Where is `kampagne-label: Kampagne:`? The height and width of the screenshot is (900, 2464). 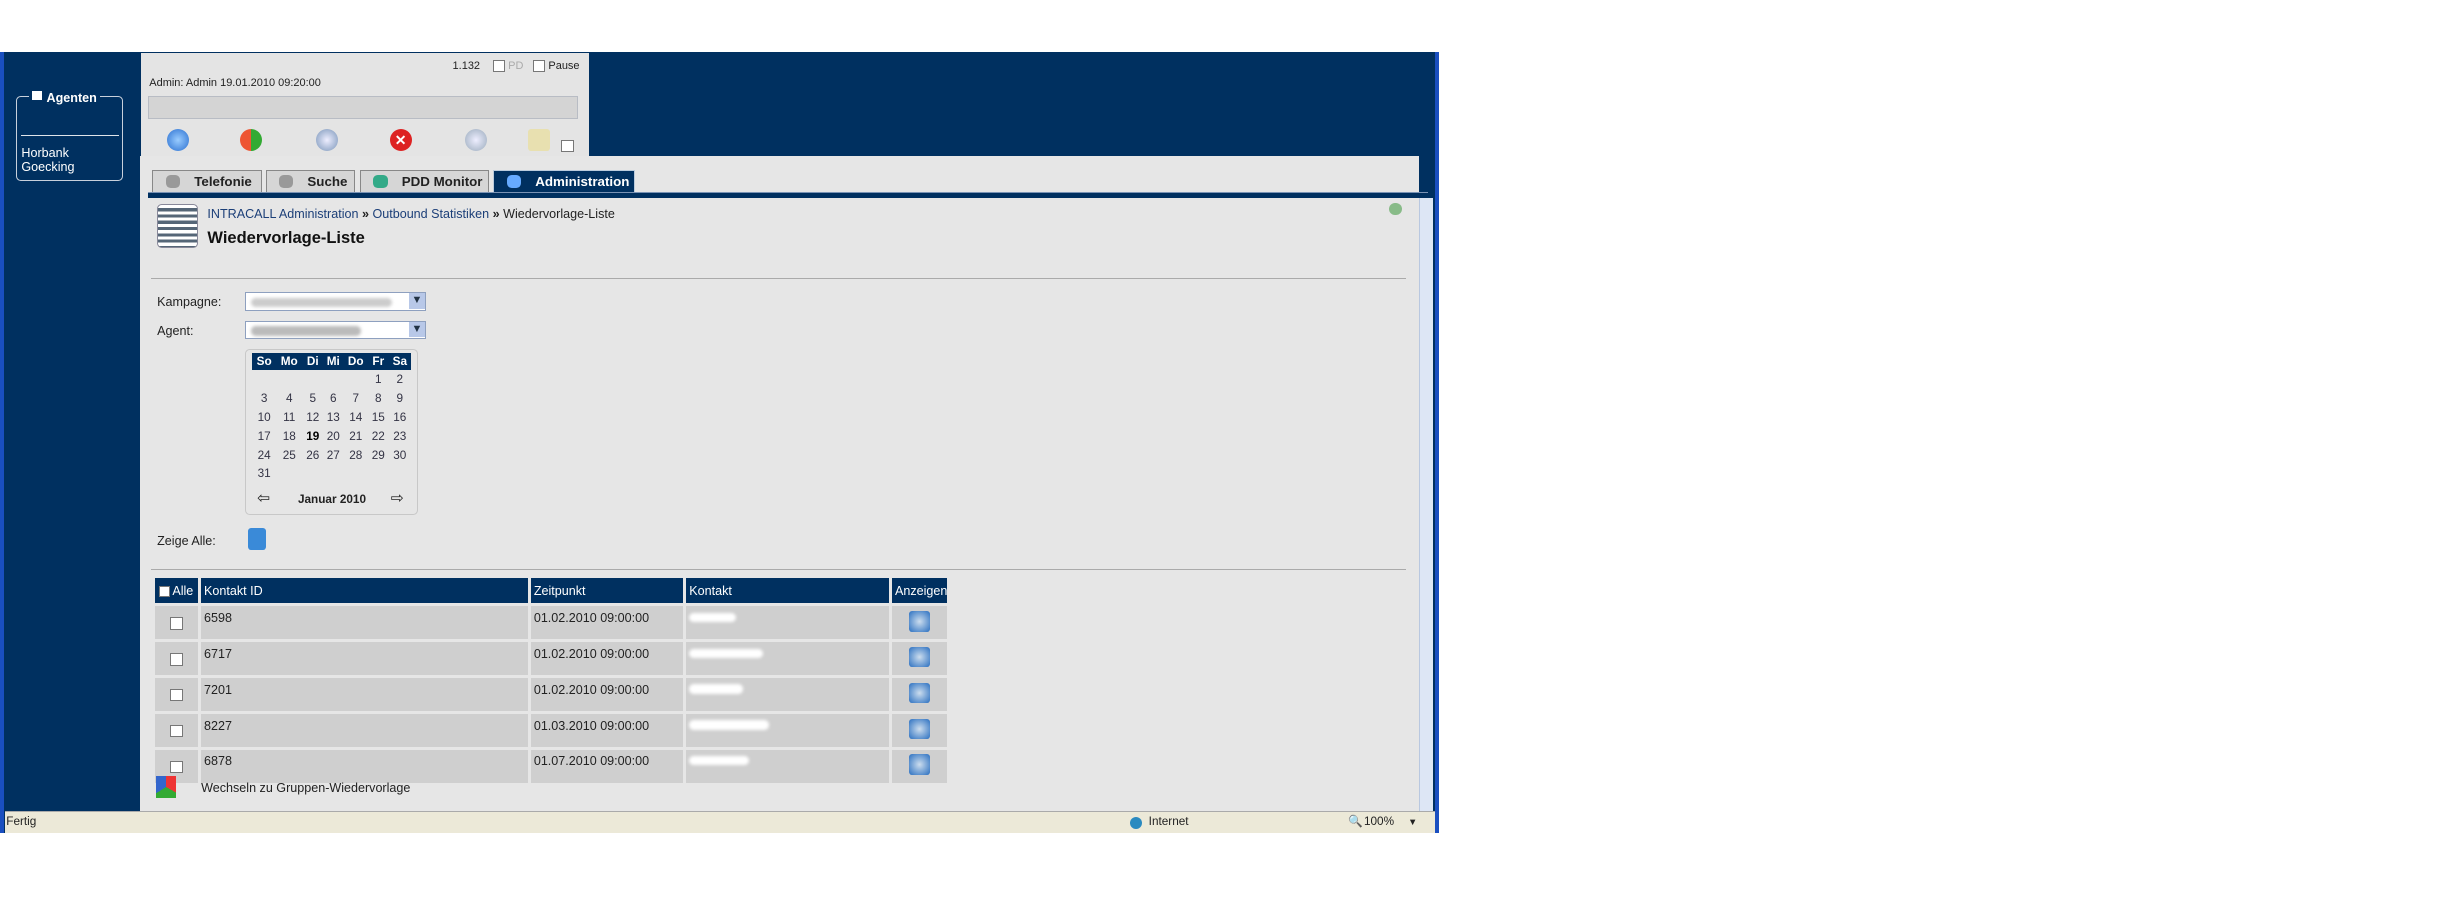
kampagne-label: Kampagne: is located at coordinates (189, 302).